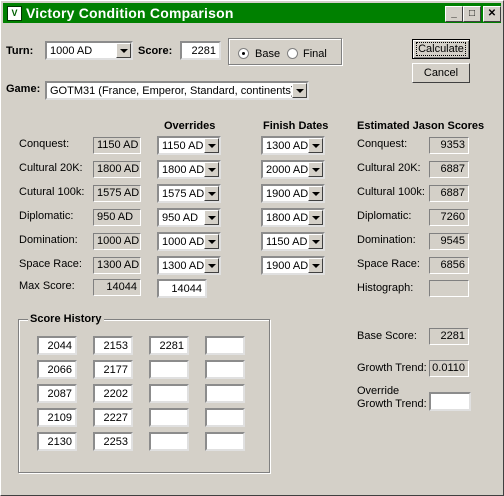 Image resolution: width=504 pixels, height=496 pixels. Describe the element at coordinates (189, 145) in the screenshot. I see `conquest-override-select: 1150 AD` at that location.